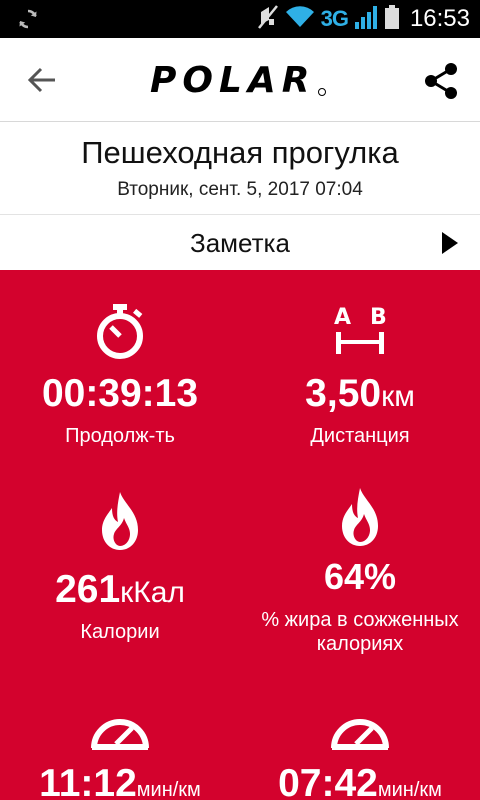 The image size is (480, 800). Describe the element at coordinates (439, 18) in the screenshot. I see `clock: 16:53` at that location.